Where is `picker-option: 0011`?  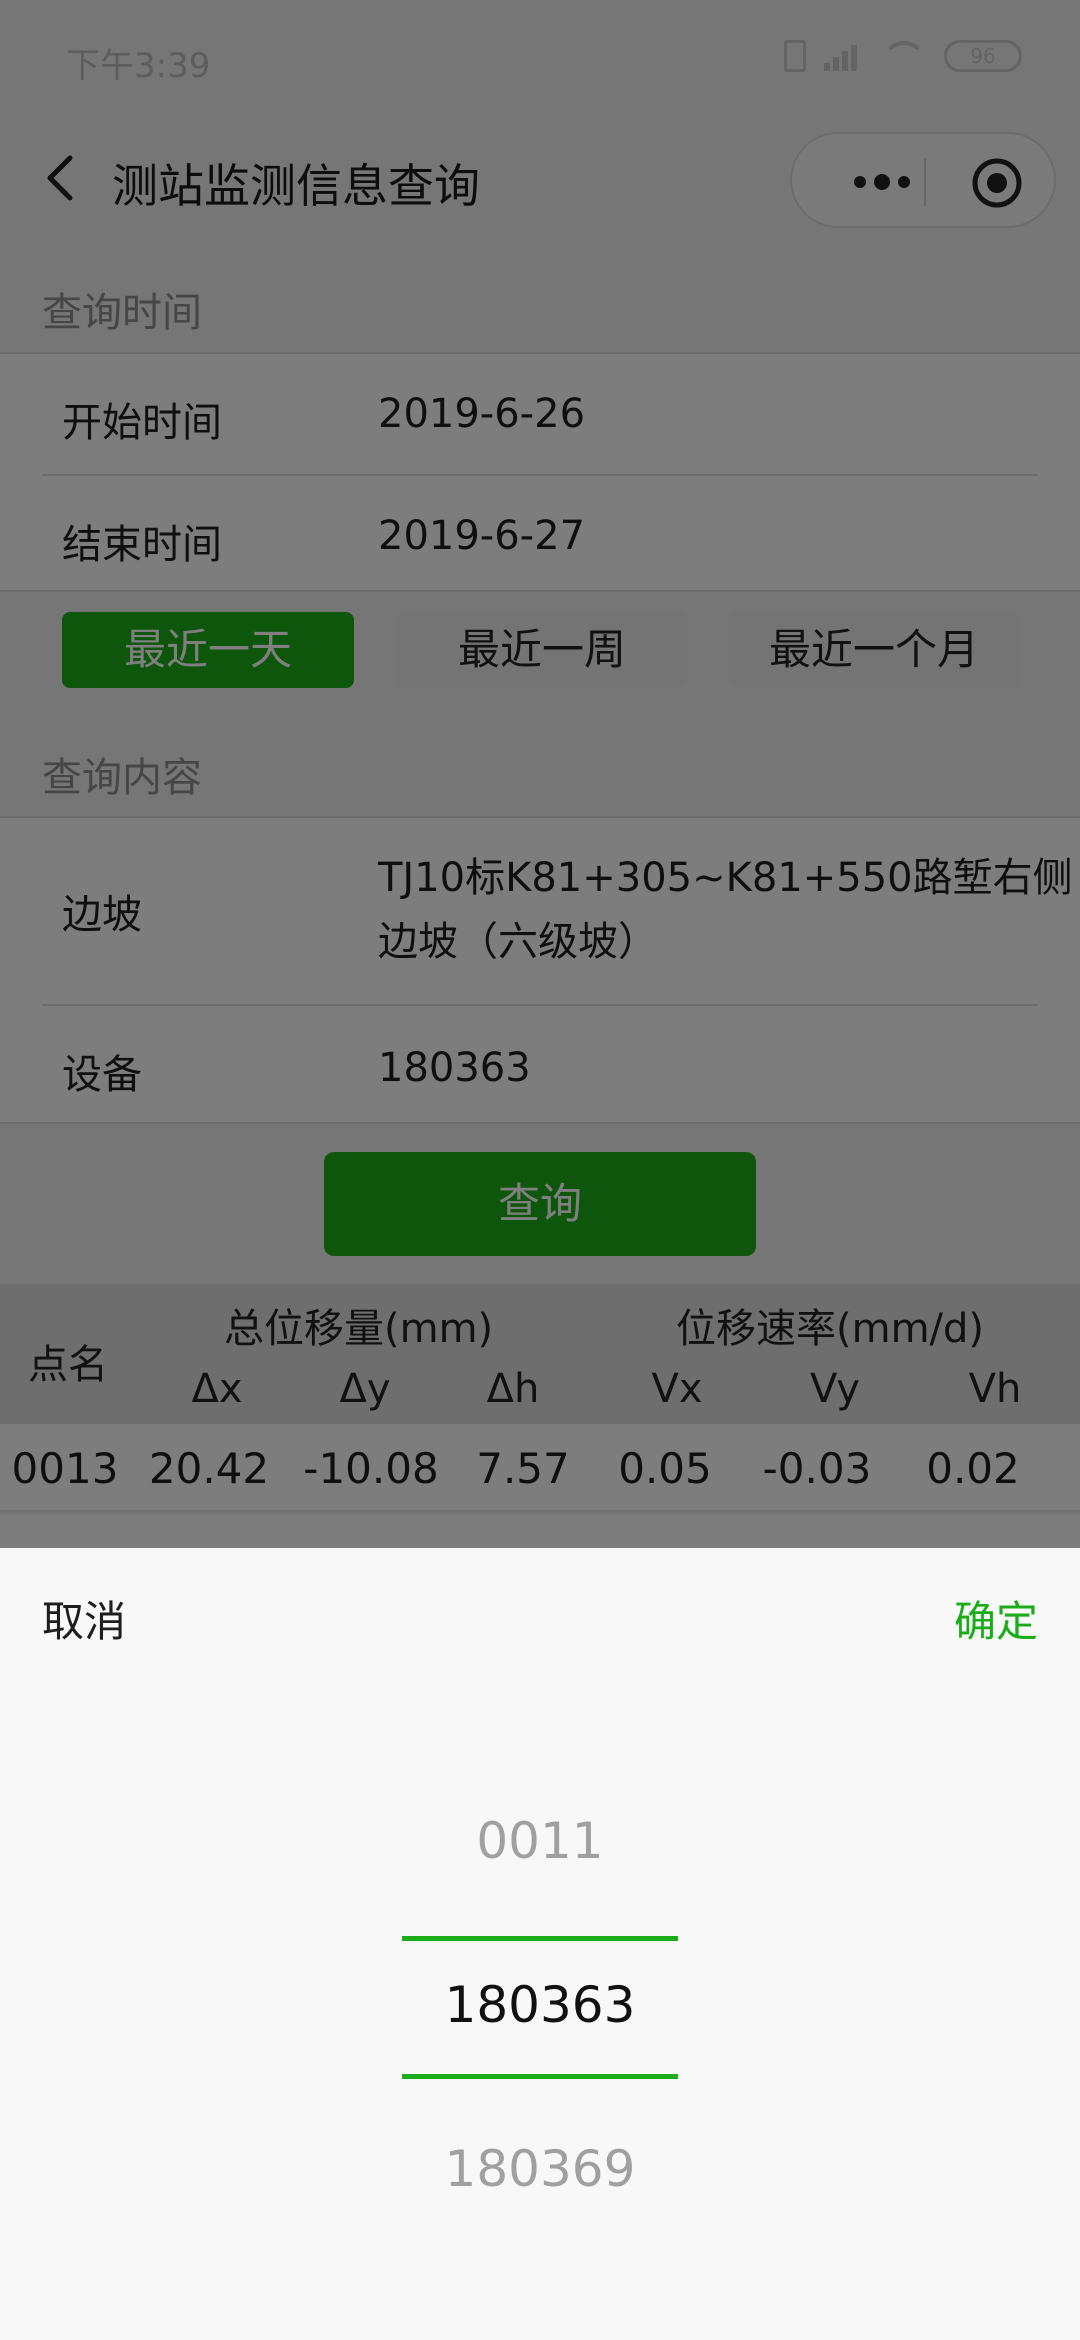 picker-option: 0011 is located at coordinates (540, 1841).